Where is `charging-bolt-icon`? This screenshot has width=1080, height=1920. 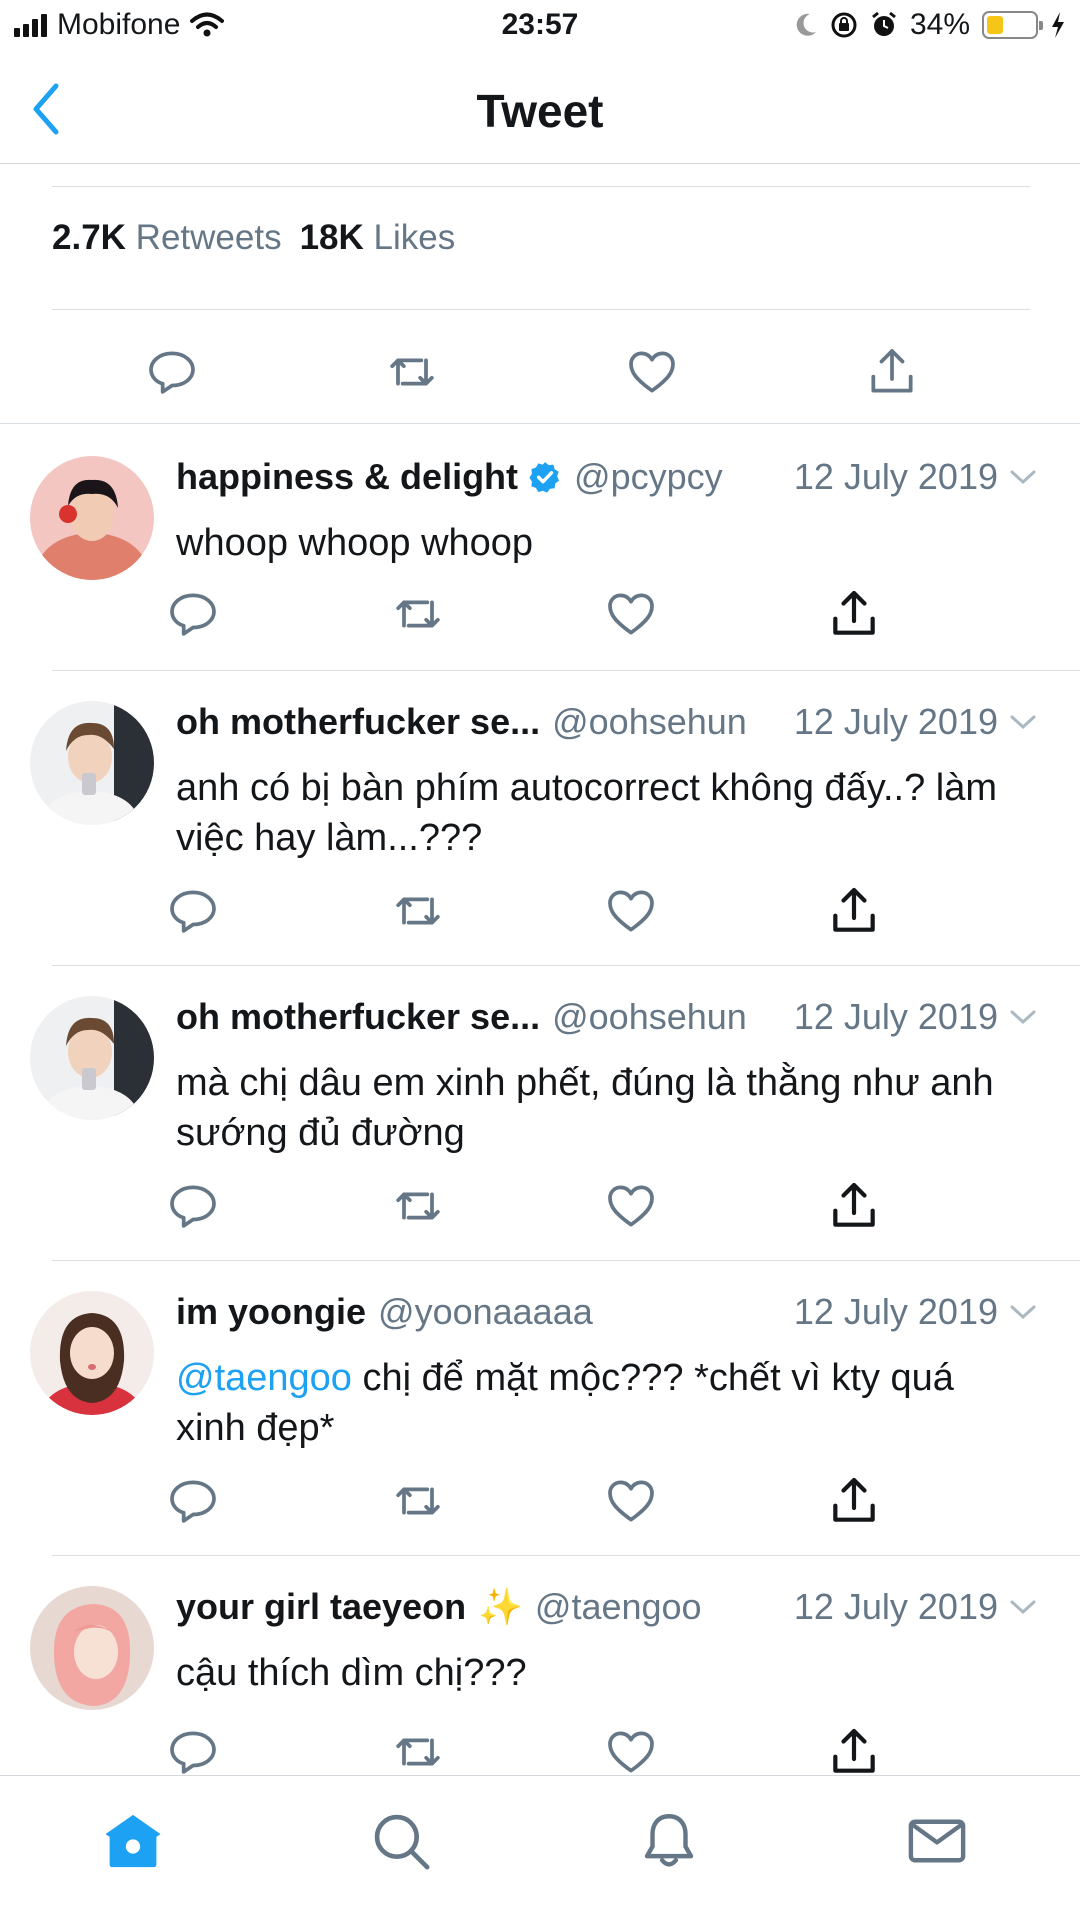
charging-bolt-icon is located at coordinates (1058, 25).